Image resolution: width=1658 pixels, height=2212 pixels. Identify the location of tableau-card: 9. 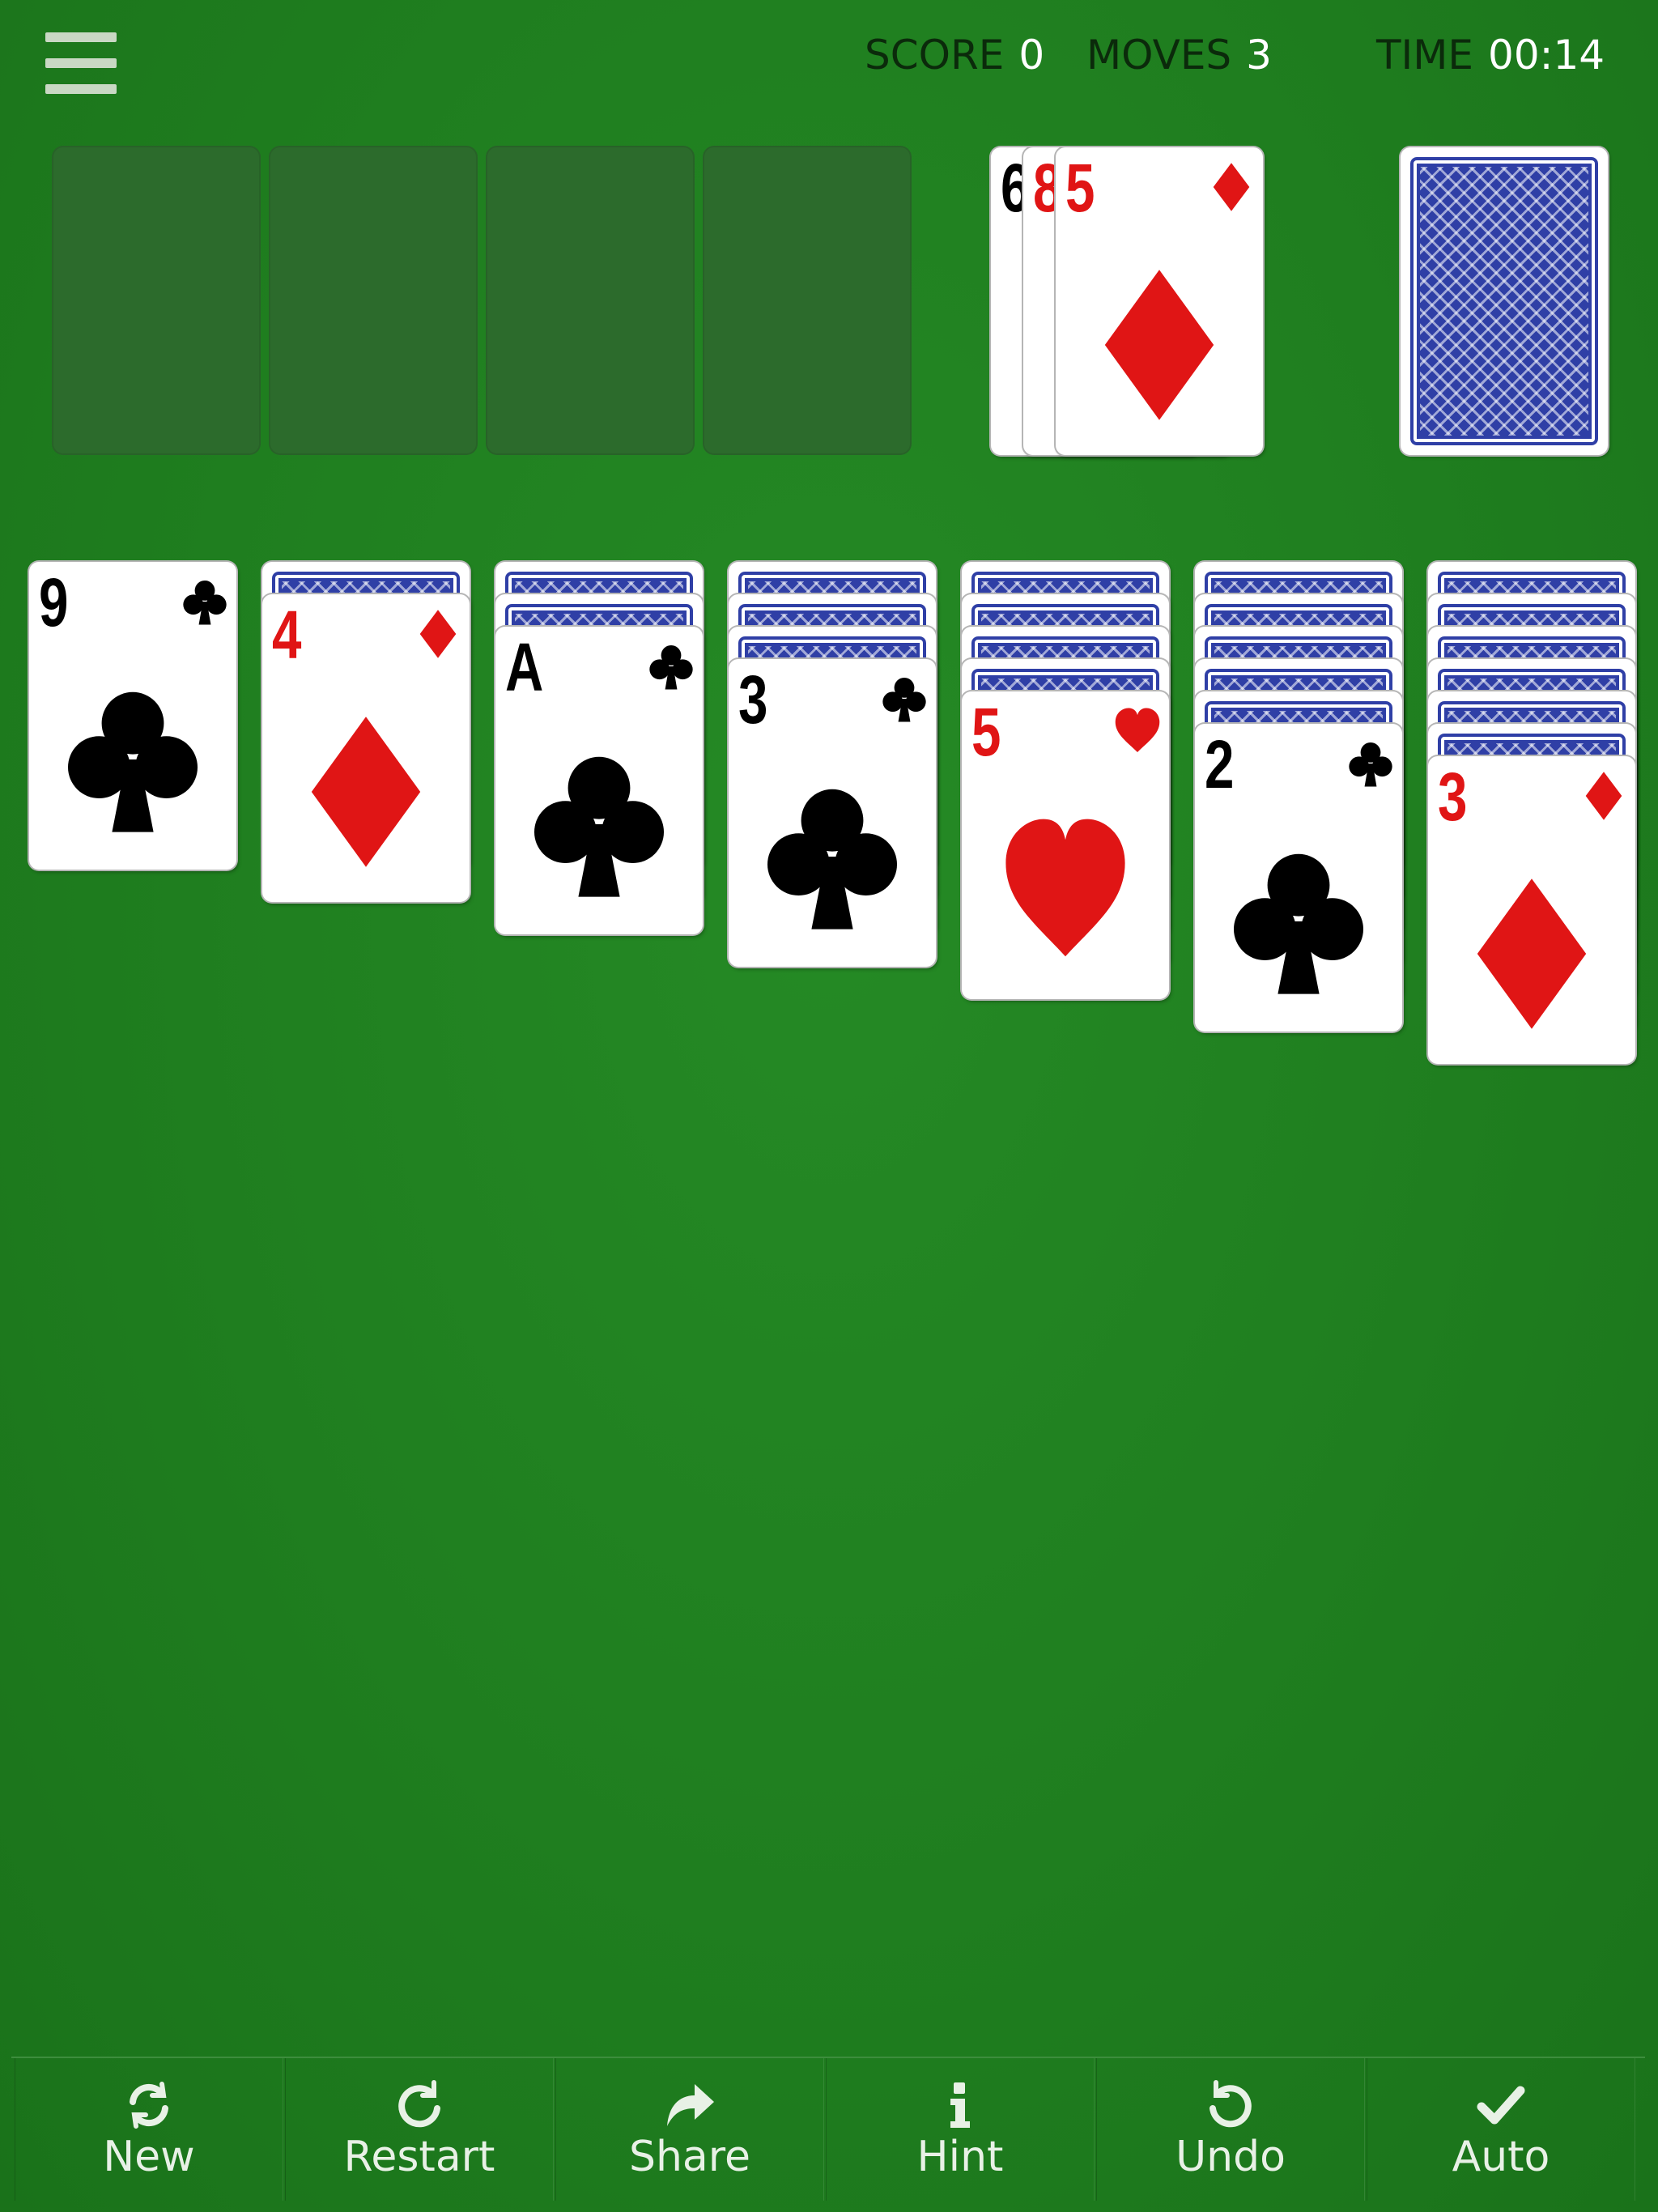
(132, 716).